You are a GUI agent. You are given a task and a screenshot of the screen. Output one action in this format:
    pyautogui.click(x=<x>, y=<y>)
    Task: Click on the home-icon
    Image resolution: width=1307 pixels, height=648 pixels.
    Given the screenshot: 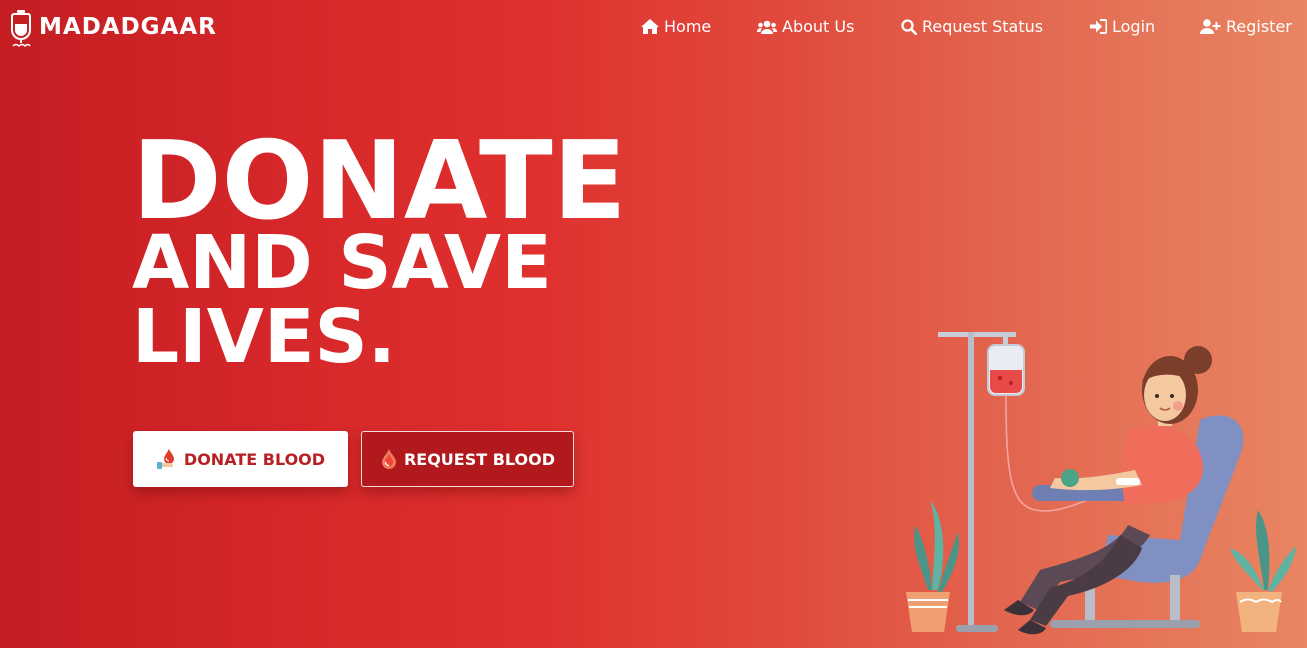 What is the action you would take?
    pyautogui.click(x=650, y=26)
    